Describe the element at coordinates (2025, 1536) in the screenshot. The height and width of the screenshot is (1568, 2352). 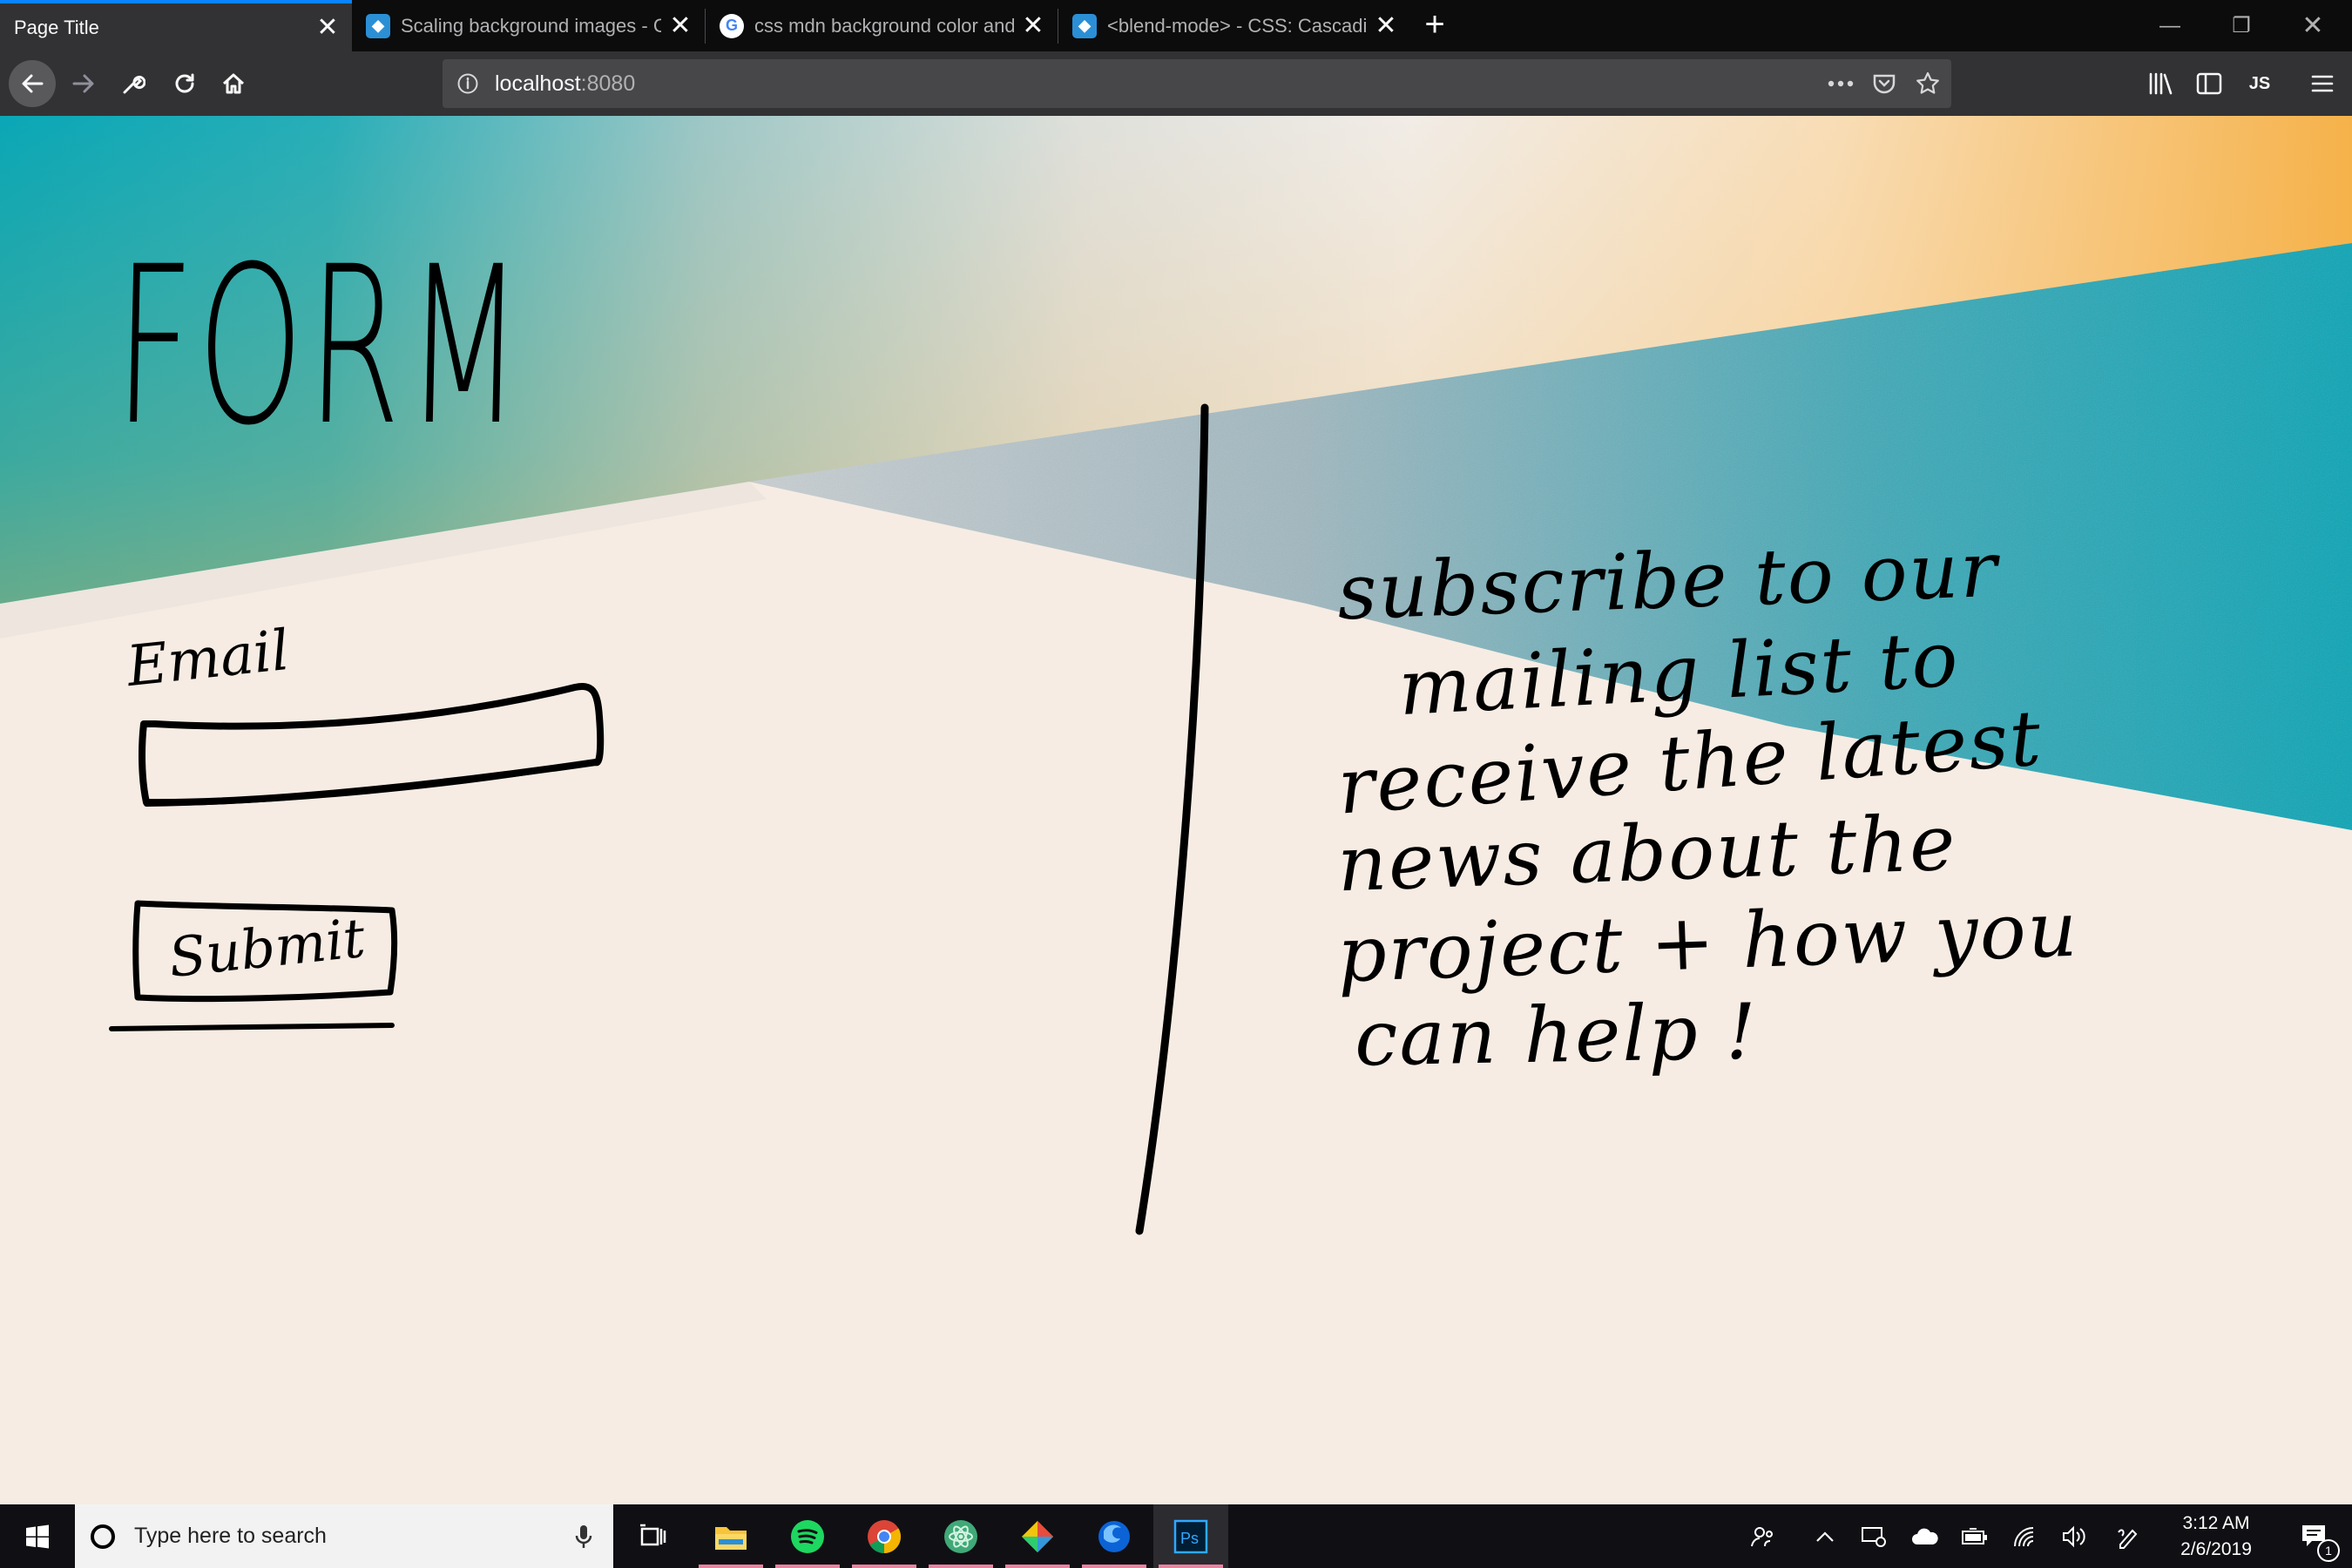
I see `wifi-icon` at that location.